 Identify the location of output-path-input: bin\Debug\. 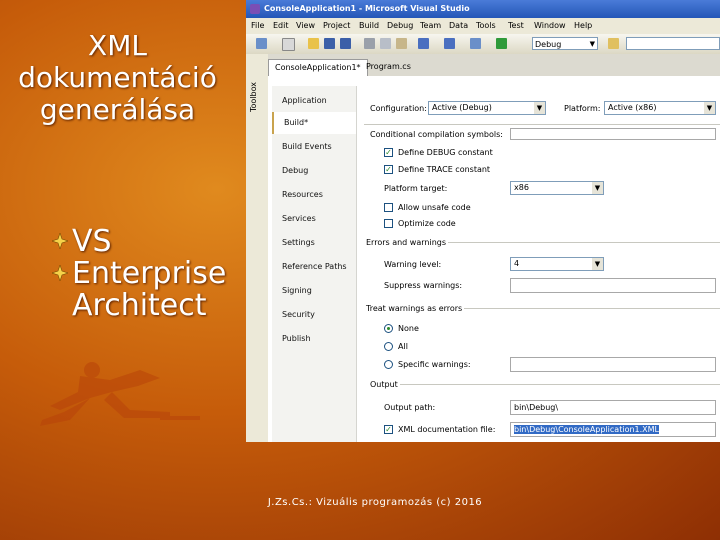
(613, 407).